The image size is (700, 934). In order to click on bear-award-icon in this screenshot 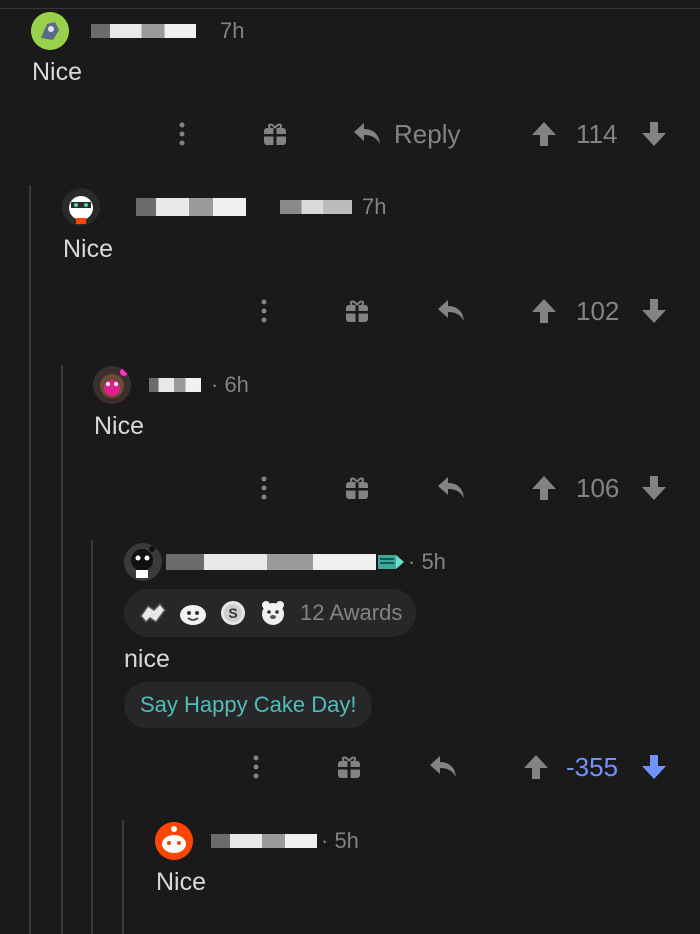, I will do `click(273, 613)`.